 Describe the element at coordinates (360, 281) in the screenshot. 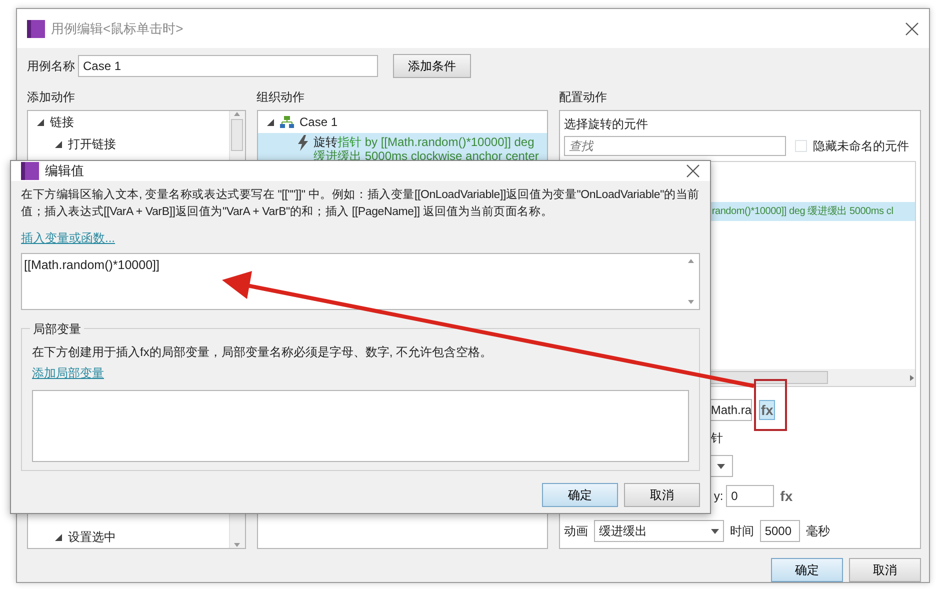

I see `expression-field: [[Math.random()*10000]]` at that location.